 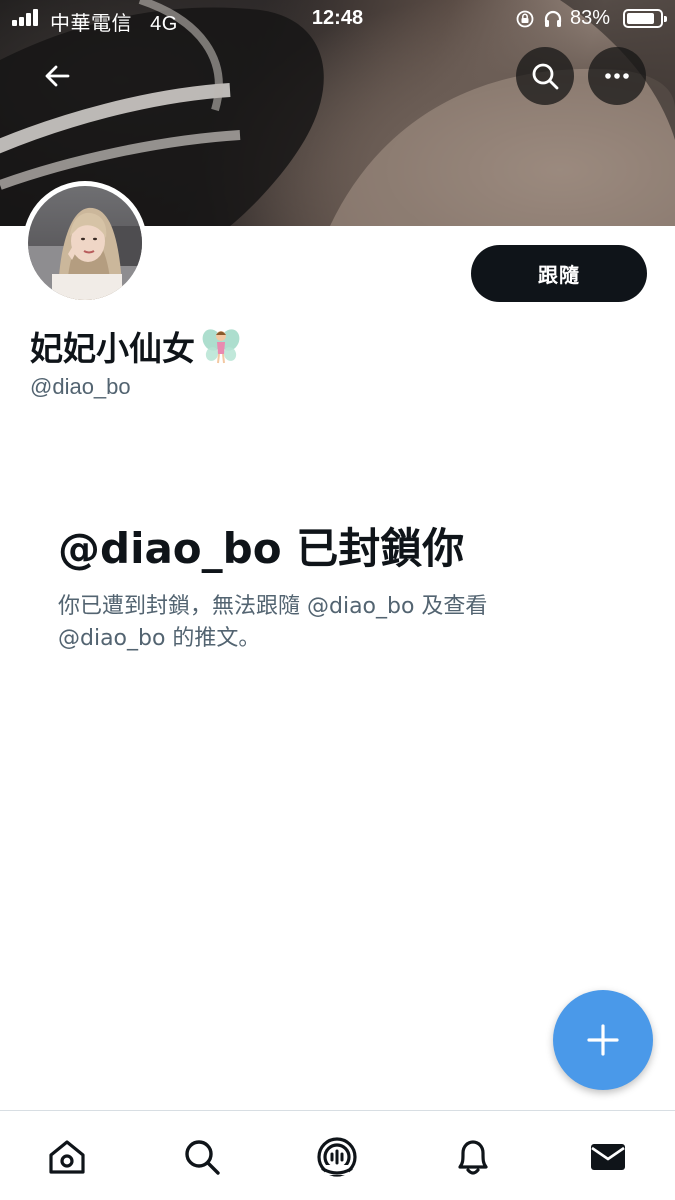 What do you see at coordinates (640, 18) in the screenshot?
I see `battery-level` at bounding box center [640, 18].